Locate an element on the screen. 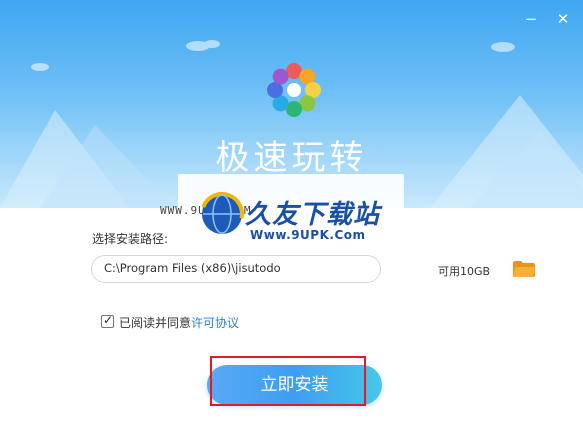 This screenshot has height=436, width=583. available-space-text: 可用10GB is located at coordinates (464, 271).